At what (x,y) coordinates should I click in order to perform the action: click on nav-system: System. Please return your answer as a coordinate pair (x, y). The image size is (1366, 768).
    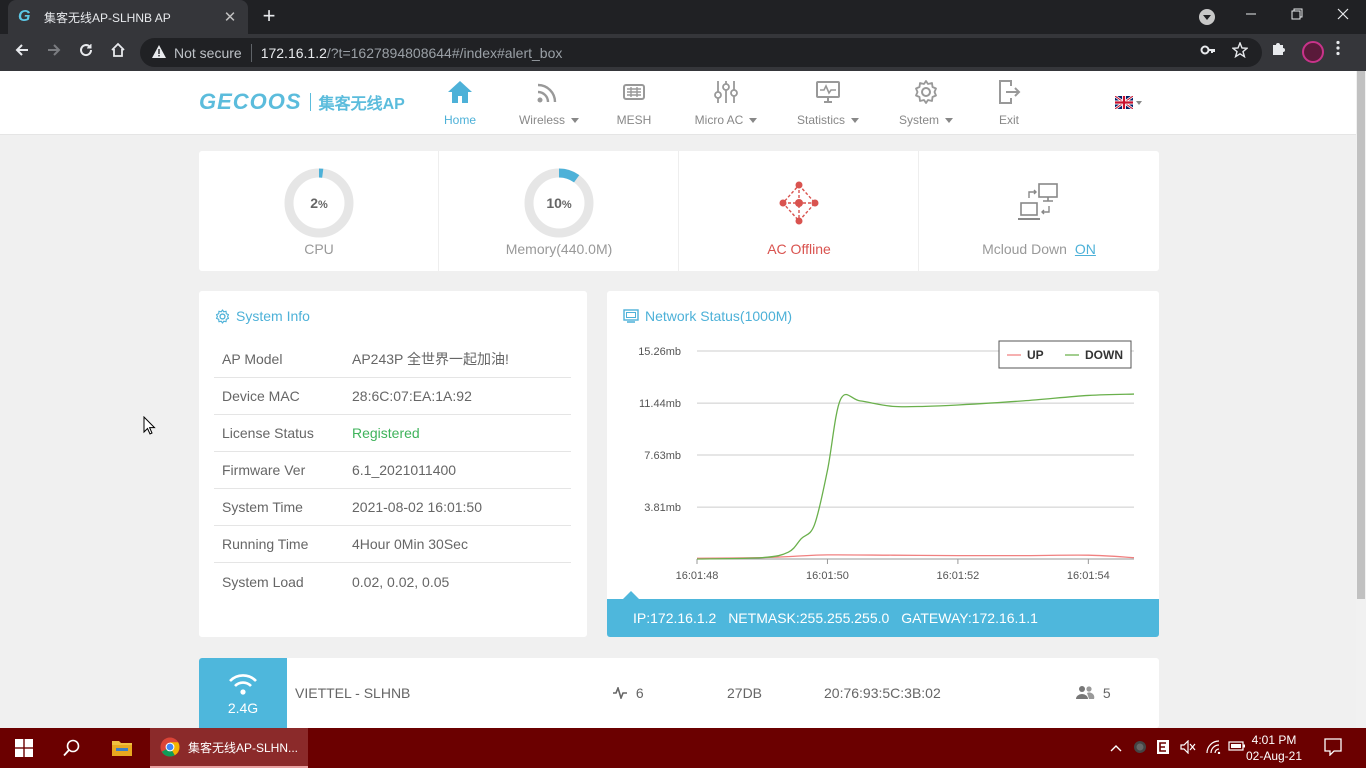
    Looking at the image, I should click on (926, 103).